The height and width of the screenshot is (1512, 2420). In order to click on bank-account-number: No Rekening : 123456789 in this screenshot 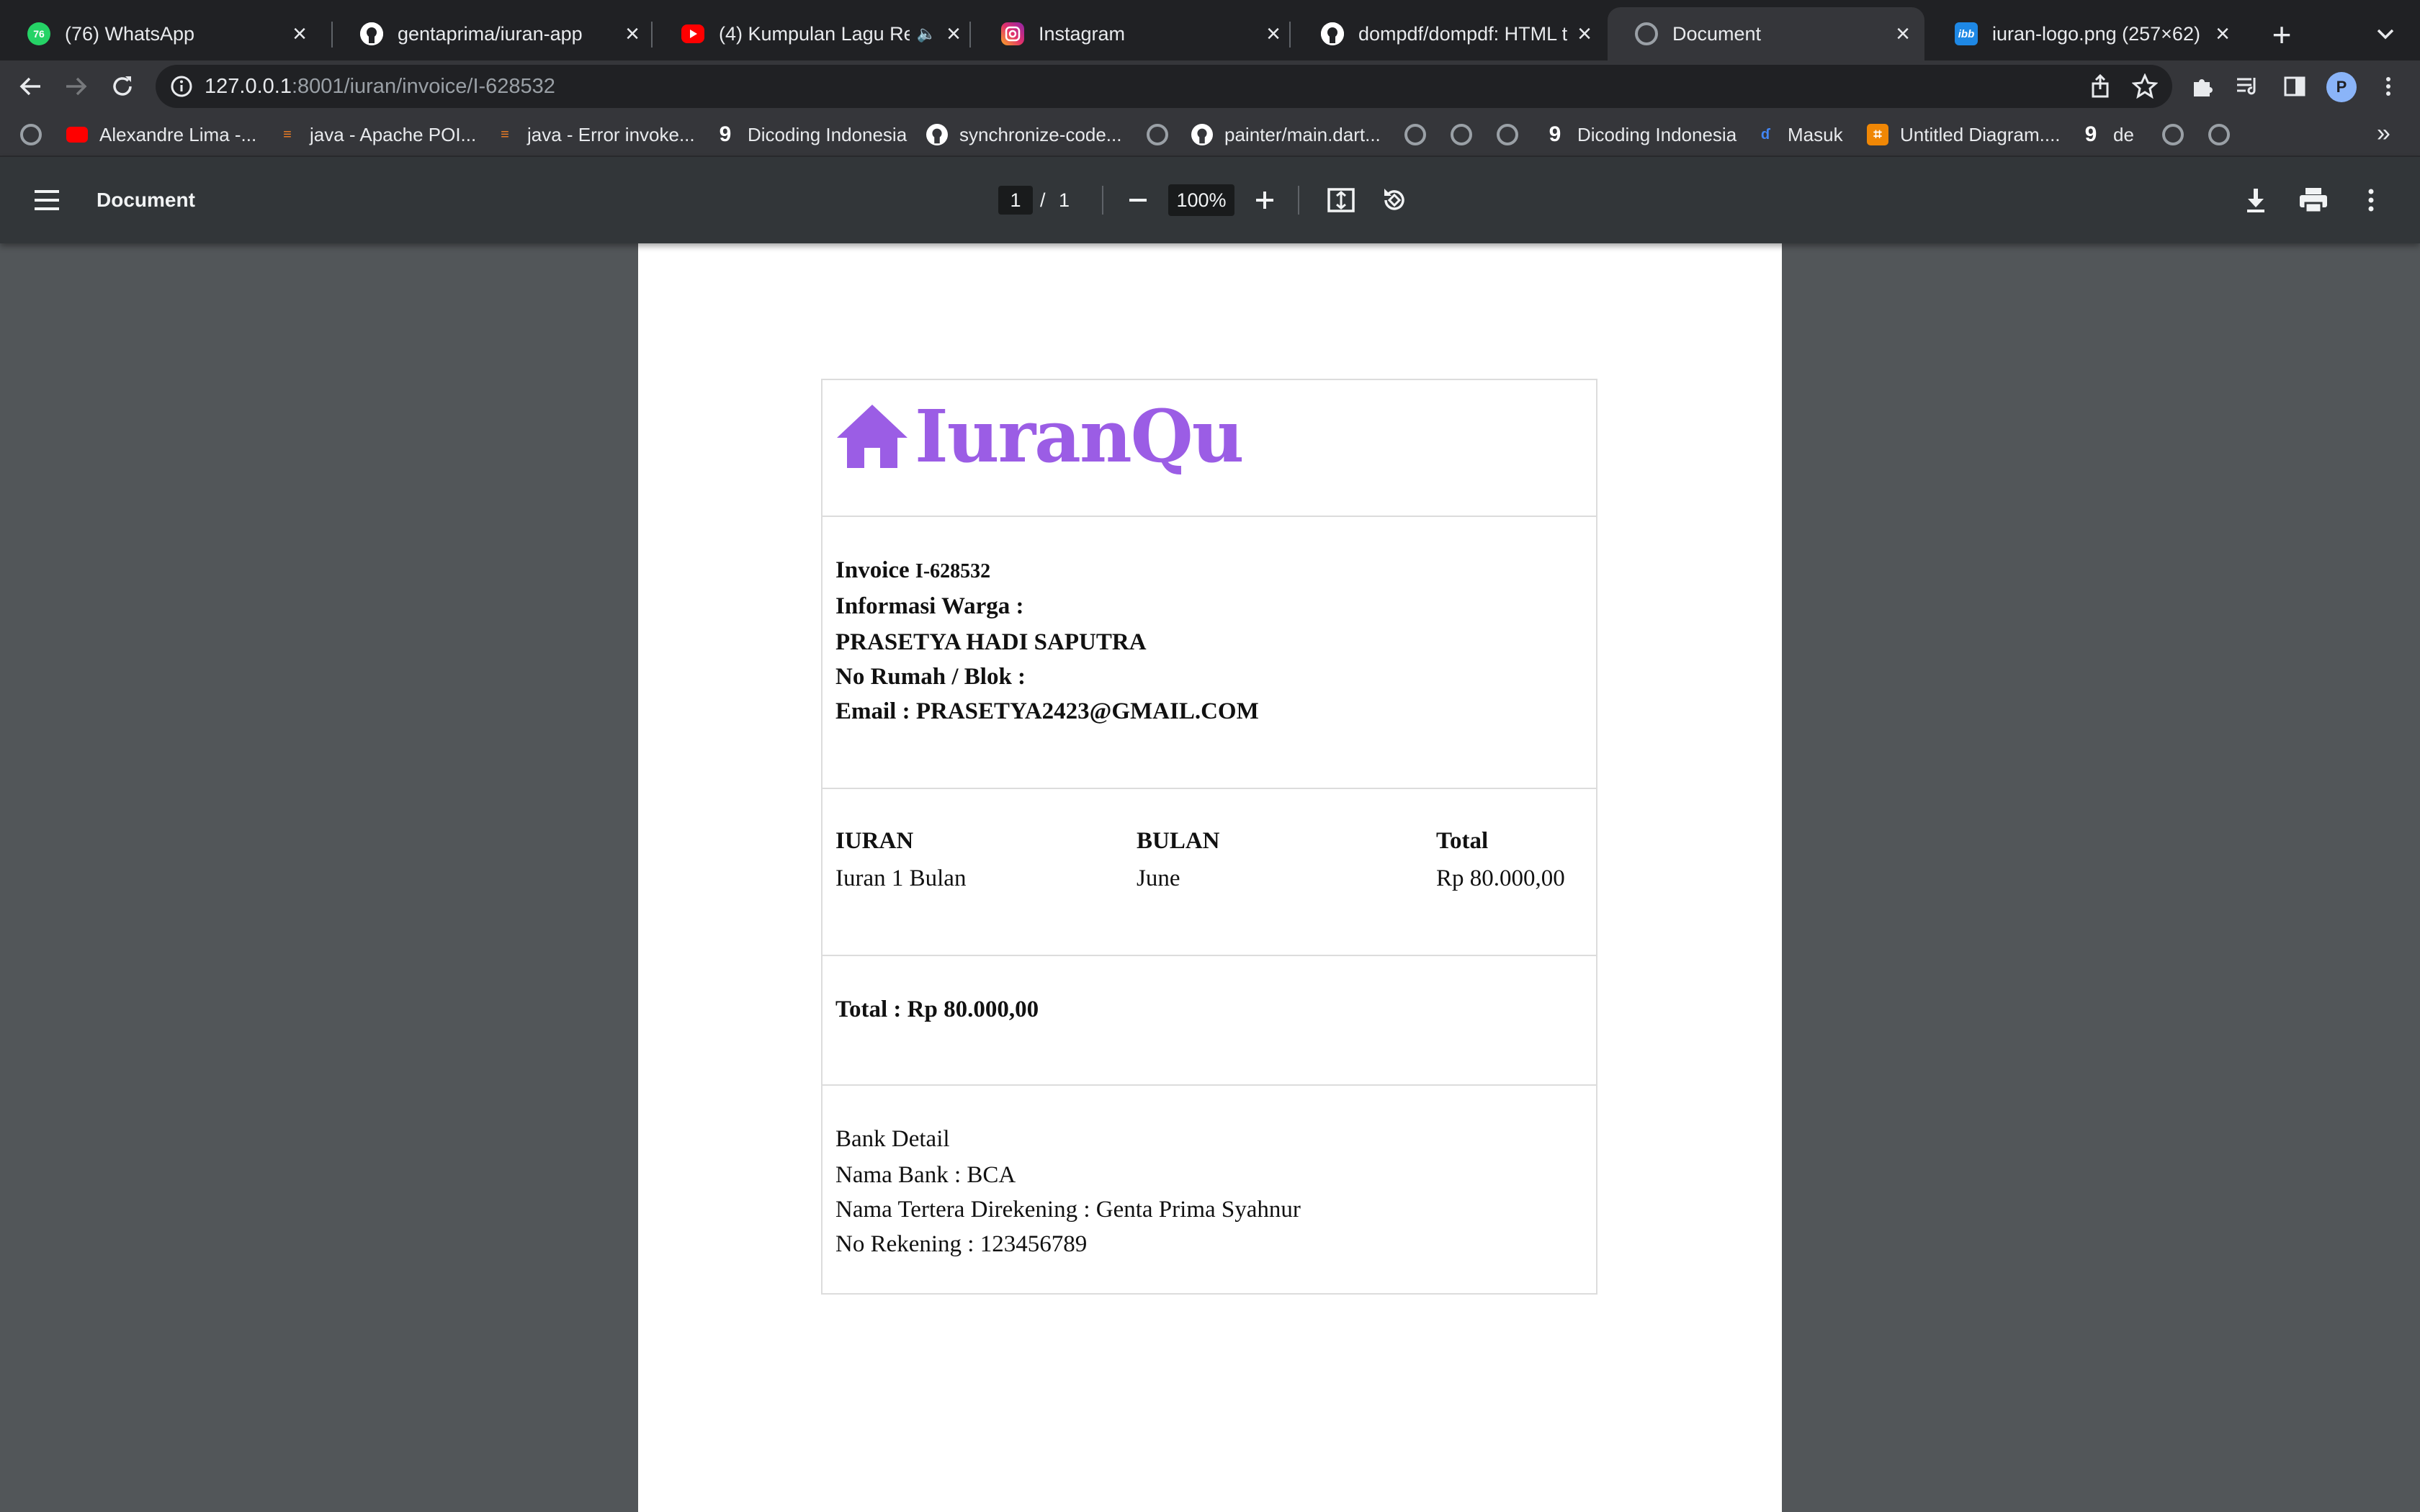, I will do `click(961, 1244)`.